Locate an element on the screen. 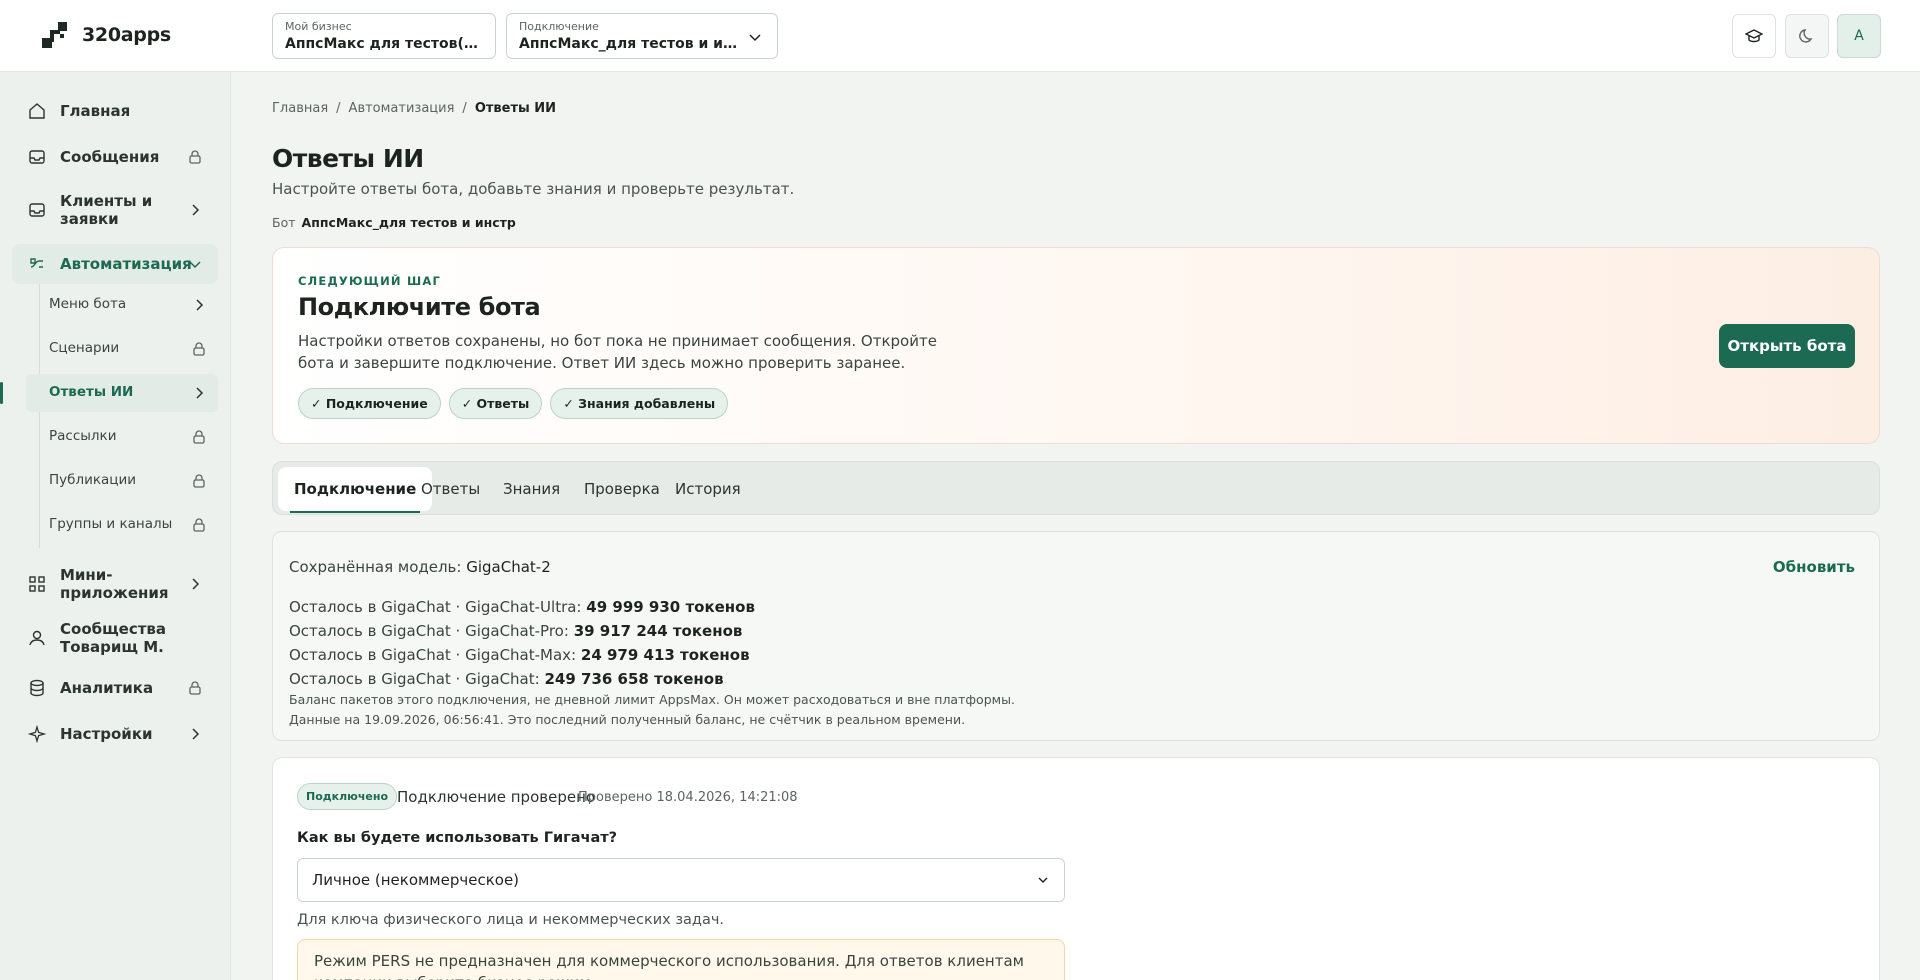 This screenshot has height=980, width=1920. sidebar-item-label: Мини-приложения is located at coordinates (114, 584).